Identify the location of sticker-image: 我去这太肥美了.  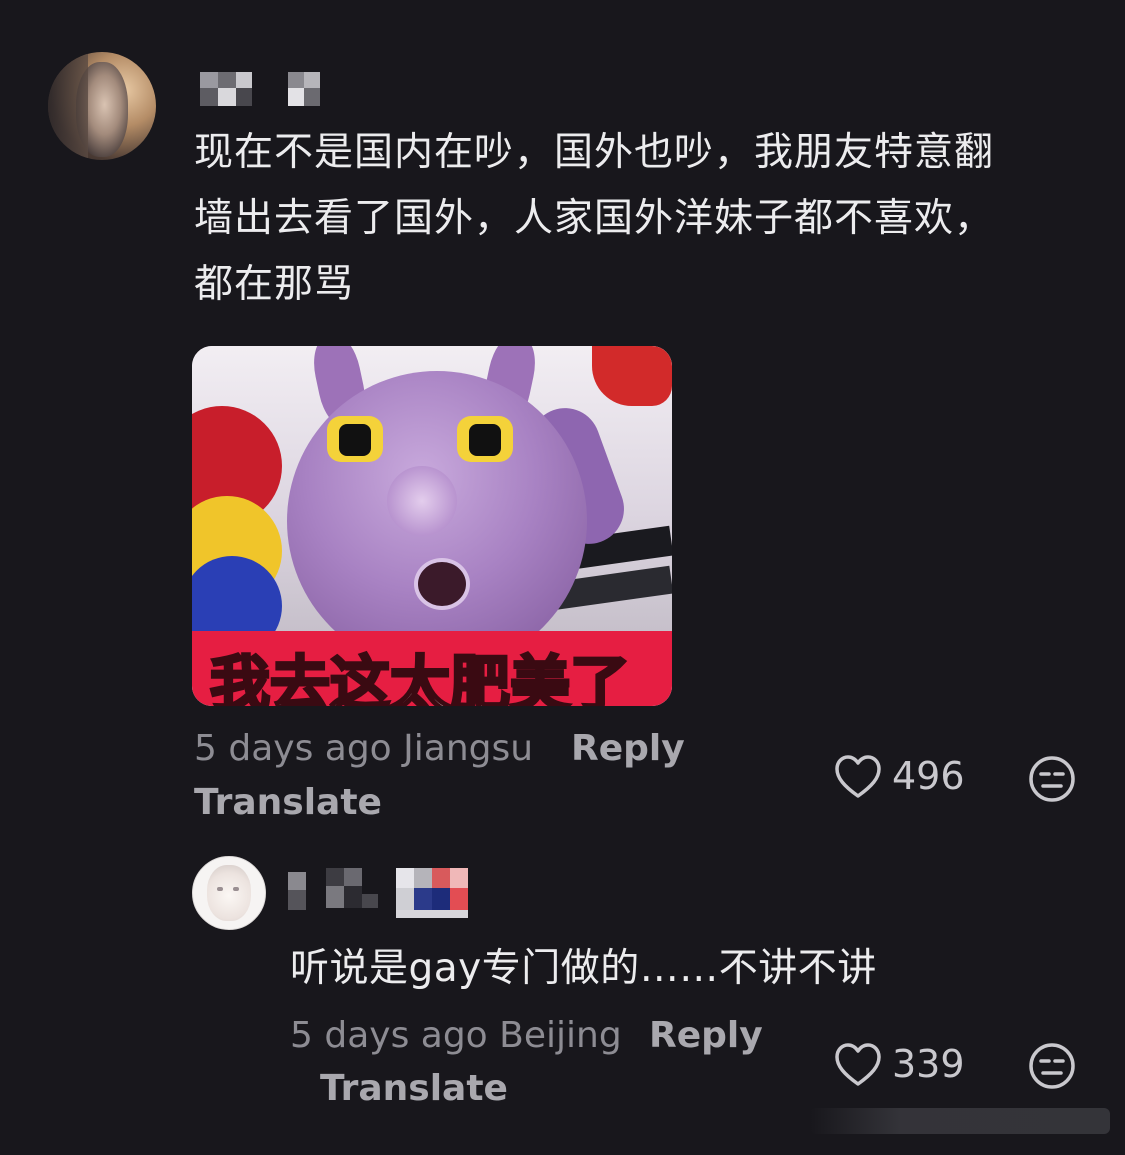
(432, 526).